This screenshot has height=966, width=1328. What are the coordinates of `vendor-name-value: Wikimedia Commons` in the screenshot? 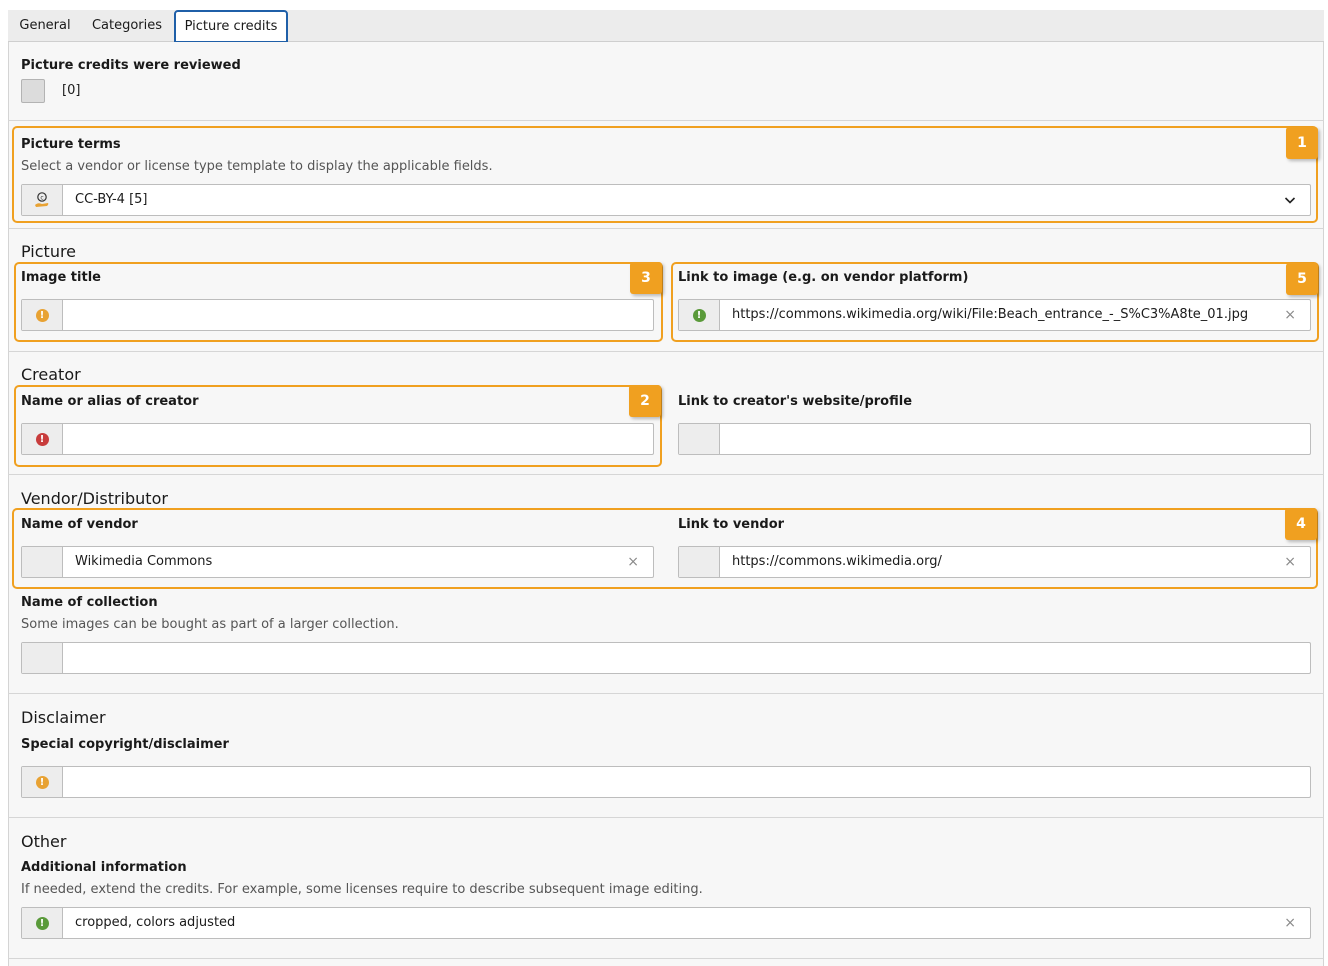 It's located at (144, 561).